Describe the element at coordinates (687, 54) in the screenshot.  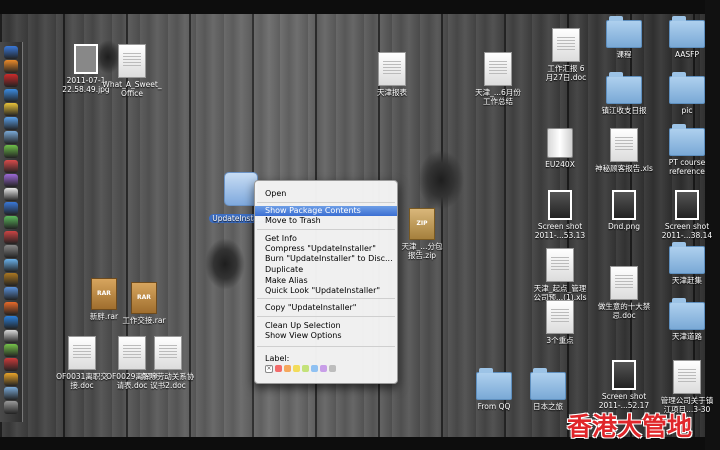
I see `desktop-icon-label: AASFP` at that location.